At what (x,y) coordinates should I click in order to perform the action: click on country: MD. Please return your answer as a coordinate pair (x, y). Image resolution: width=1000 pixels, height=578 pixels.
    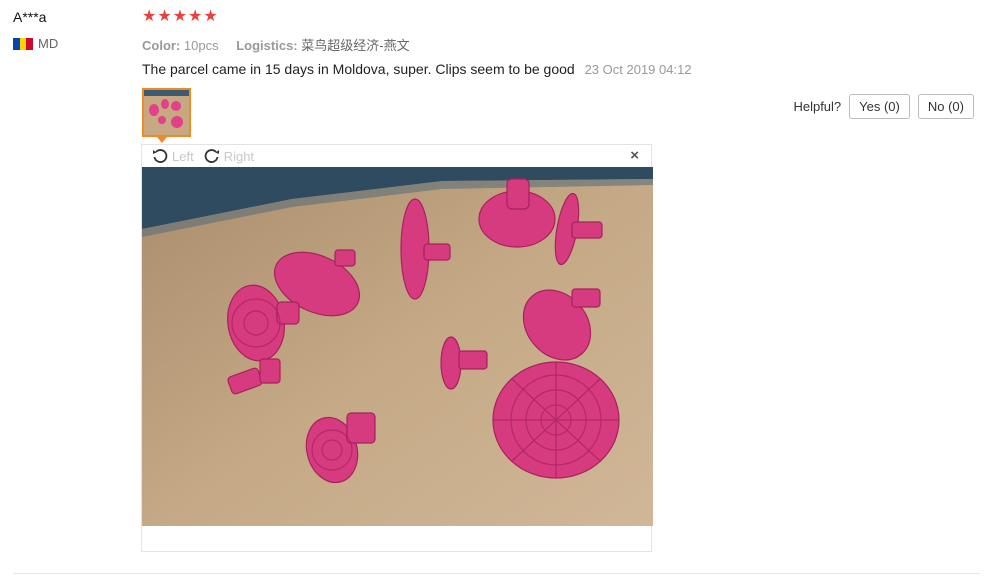
    Looking at the image, I should click on (35, 43).